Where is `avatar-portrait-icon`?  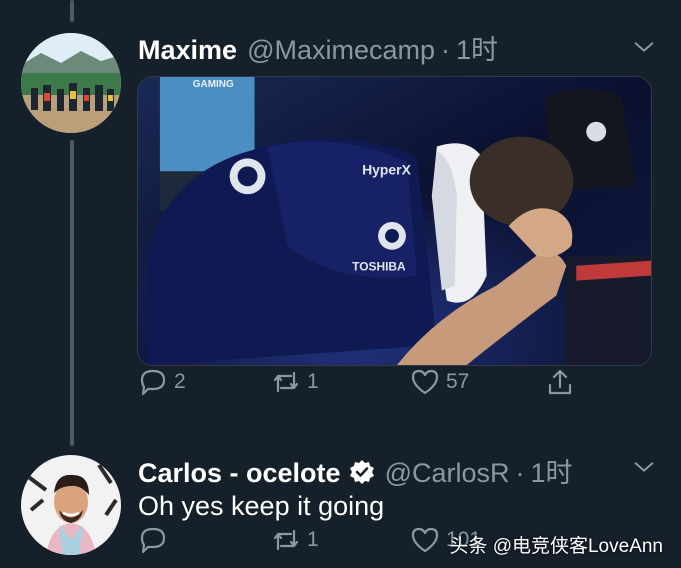
avatar-portrait-icon is located at coordinates (71, 505).